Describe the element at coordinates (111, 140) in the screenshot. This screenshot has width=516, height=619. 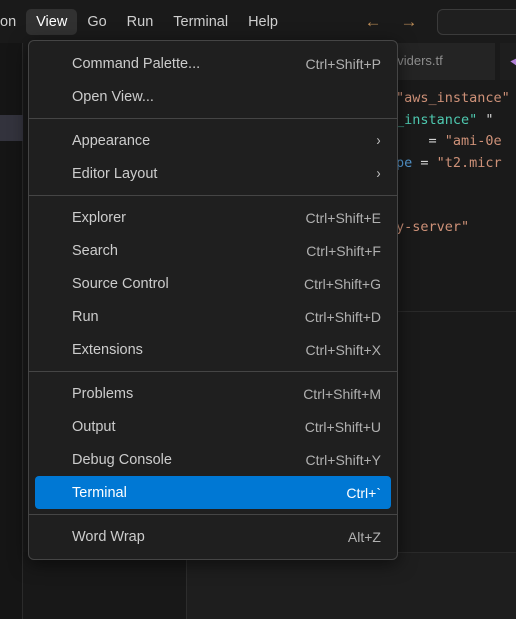
I see `menu-item-label: Appearance` at that location.